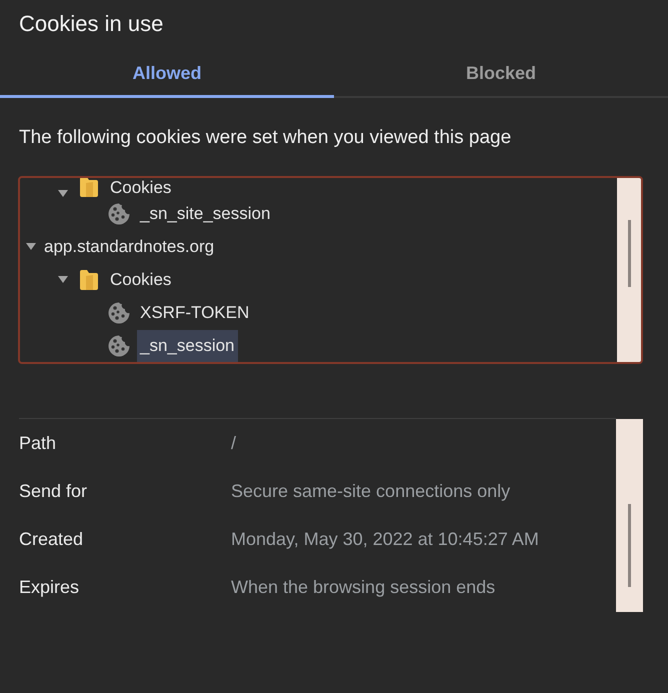 The height and width of the screenshot is (693, 668). I want to click on detail-label: Expires, so click(49, 587).